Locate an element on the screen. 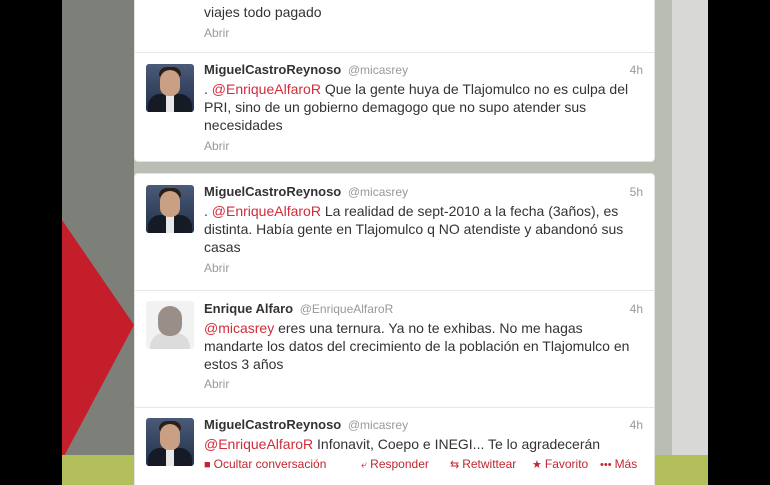 The image size is (770, 485). tweet-header: MiguelCastroReynoso @micasrey 5h is located at coordinates (423, 192).